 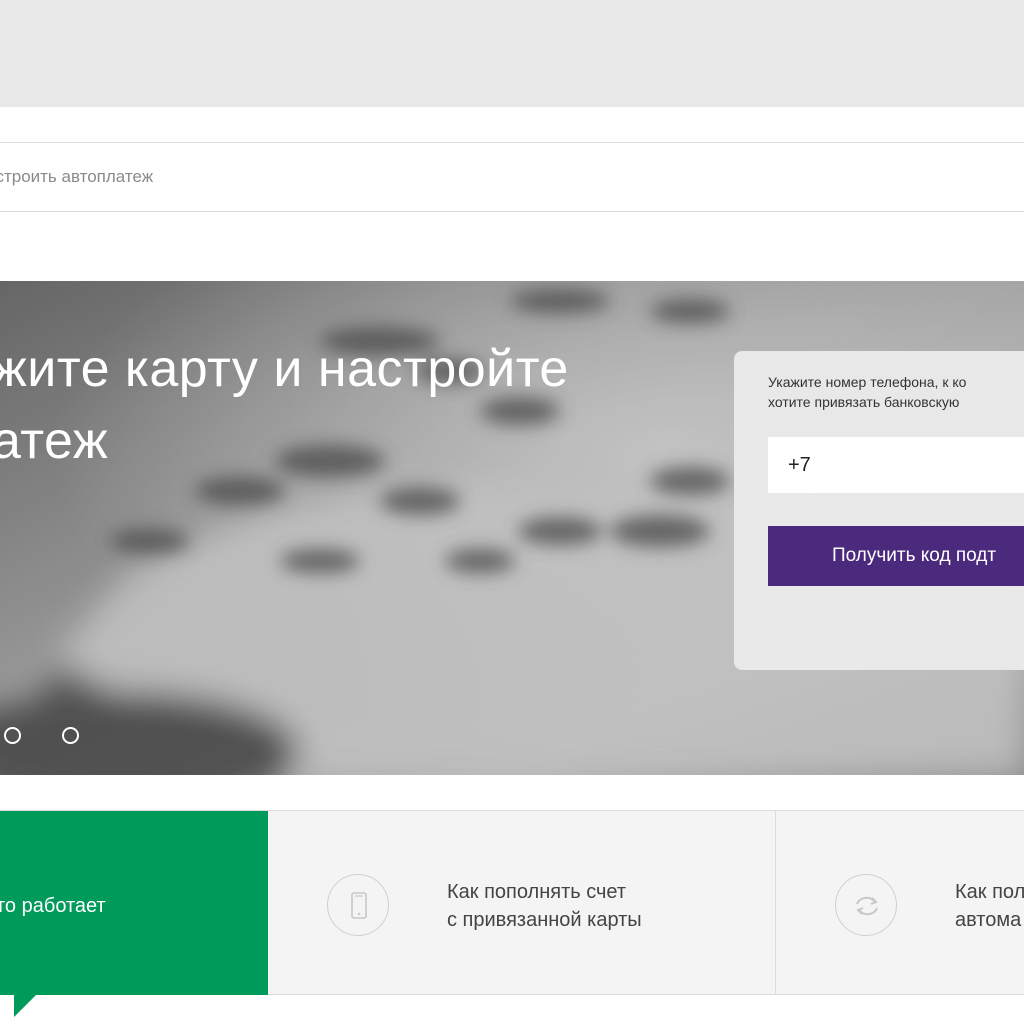 I want to click on form-prompt-line-1: Укажите номер телефона, к ко, so click(x=867, y=382).